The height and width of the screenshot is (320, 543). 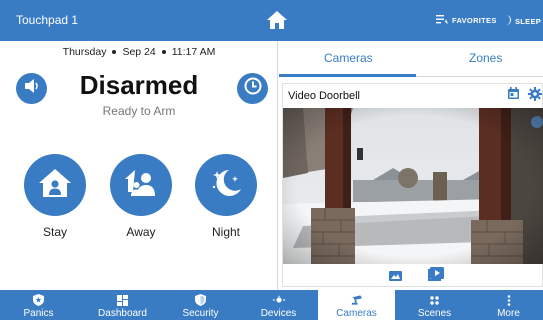 I want to click on nav-panics: Panics, so click(x=38, y=305).